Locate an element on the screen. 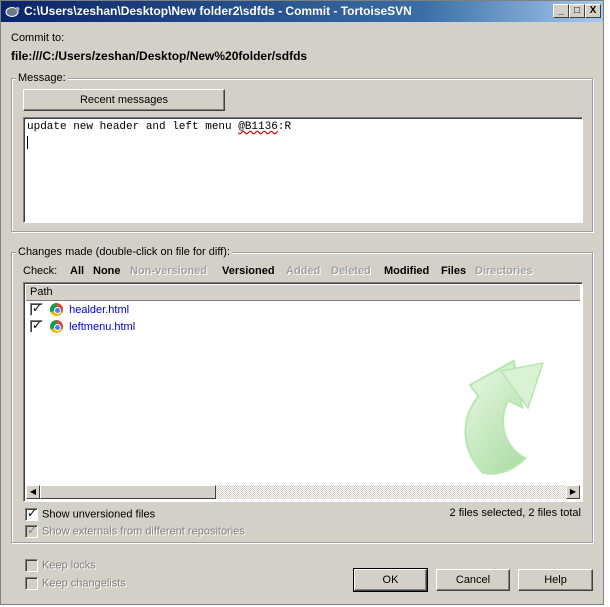 This screenshot has height=607, width=610. filter-files-link: Files is located at coordinates (453, 271).